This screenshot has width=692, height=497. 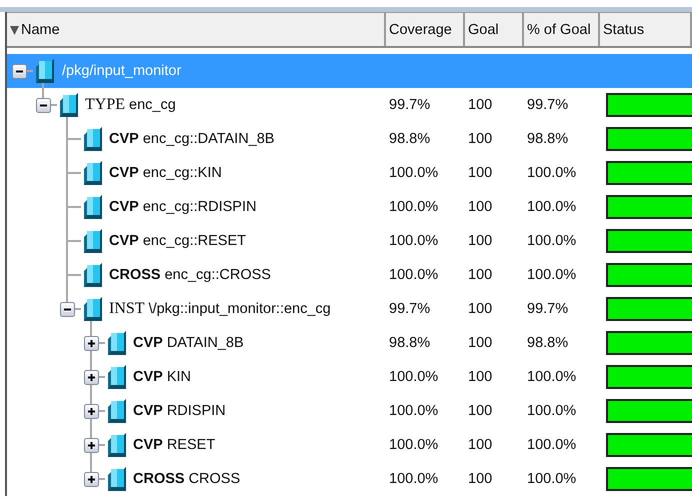 I want to click on item-name: KIN, so click(x=178, y=377).